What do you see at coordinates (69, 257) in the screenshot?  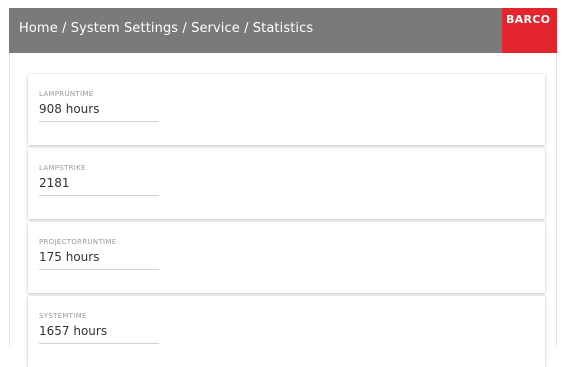 I see `stat-value: 175 hours` at bounding box center [69, 257].